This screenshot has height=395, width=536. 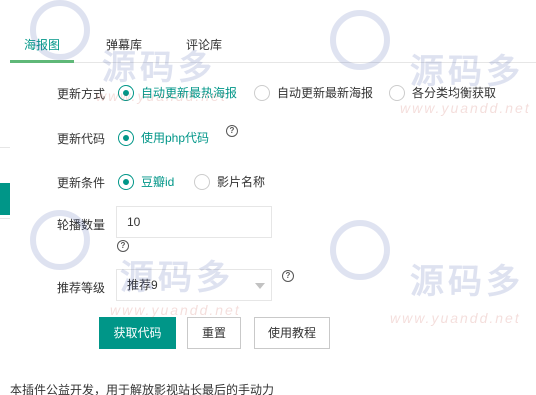 I want to click on radio-label: 自动更新最热海报, so click(x=189, y=93).